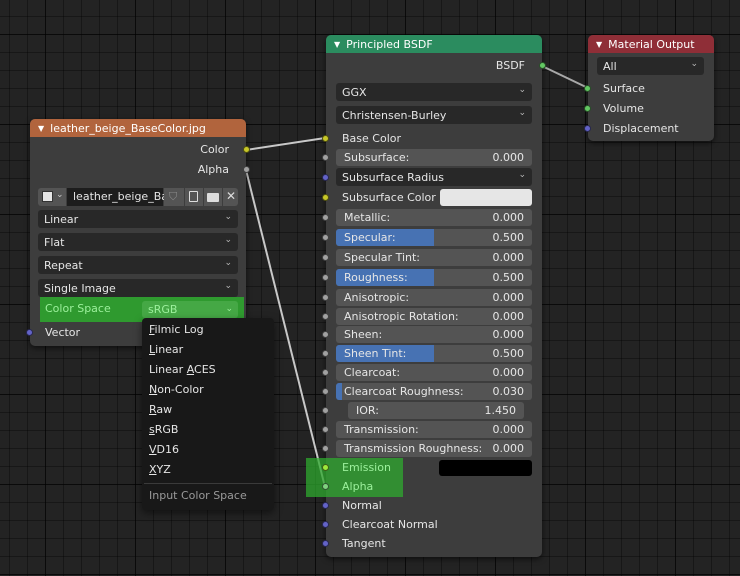 This screenshot has height=576, width=740. I want to click on input-subsurface-socket, so click(325, 157).